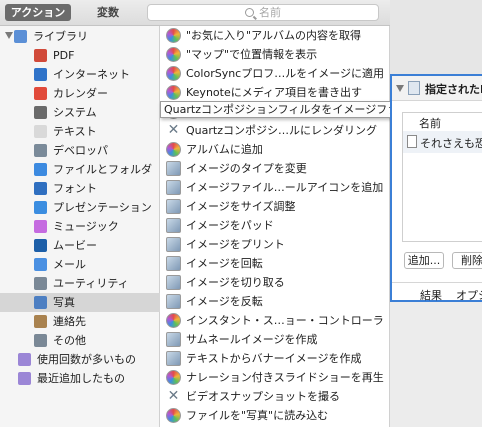 Image resolution: width=482 pixels, height=427 pixels. What do you see at coordinates (80, 55) in the screenshot?
I see `sidebar-item: PDF` at bounding box center [80, 55].